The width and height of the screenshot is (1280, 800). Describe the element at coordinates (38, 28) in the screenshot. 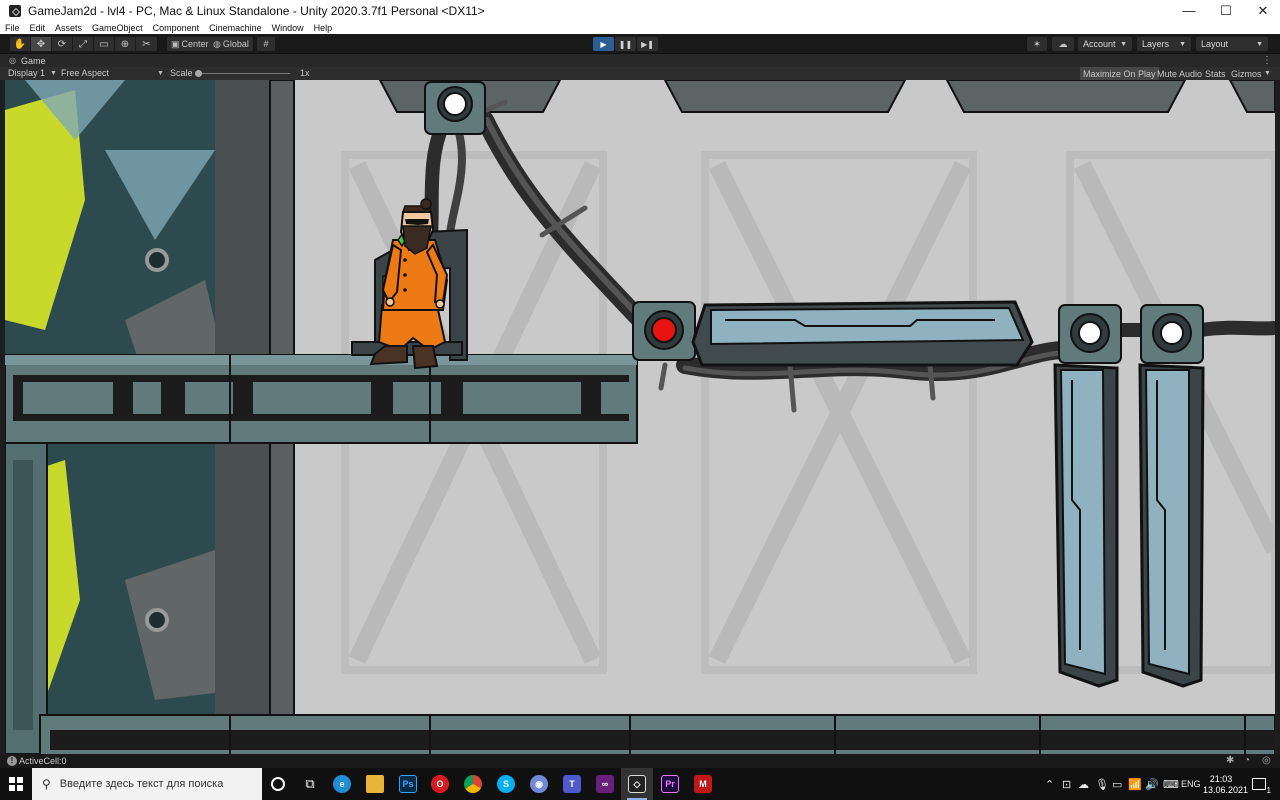

I see `menu-edit: Edit` at that location.